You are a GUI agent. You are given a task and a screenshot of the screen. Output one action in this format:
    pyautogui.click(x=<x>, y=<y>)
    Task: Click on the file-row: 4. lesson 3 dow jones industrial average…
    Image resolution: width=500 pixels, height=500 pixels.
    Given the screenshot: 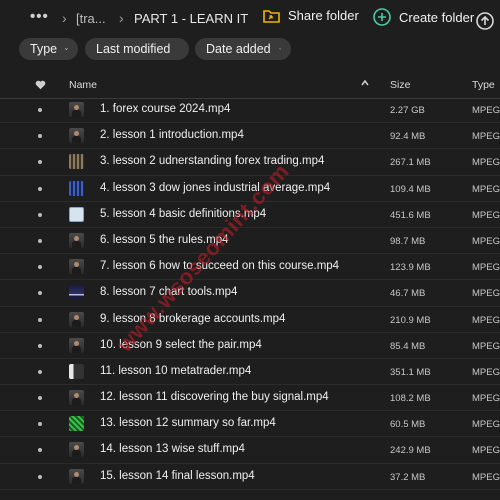 What is the action you would take?
    pyautogui.click(x=250, y=189)
    